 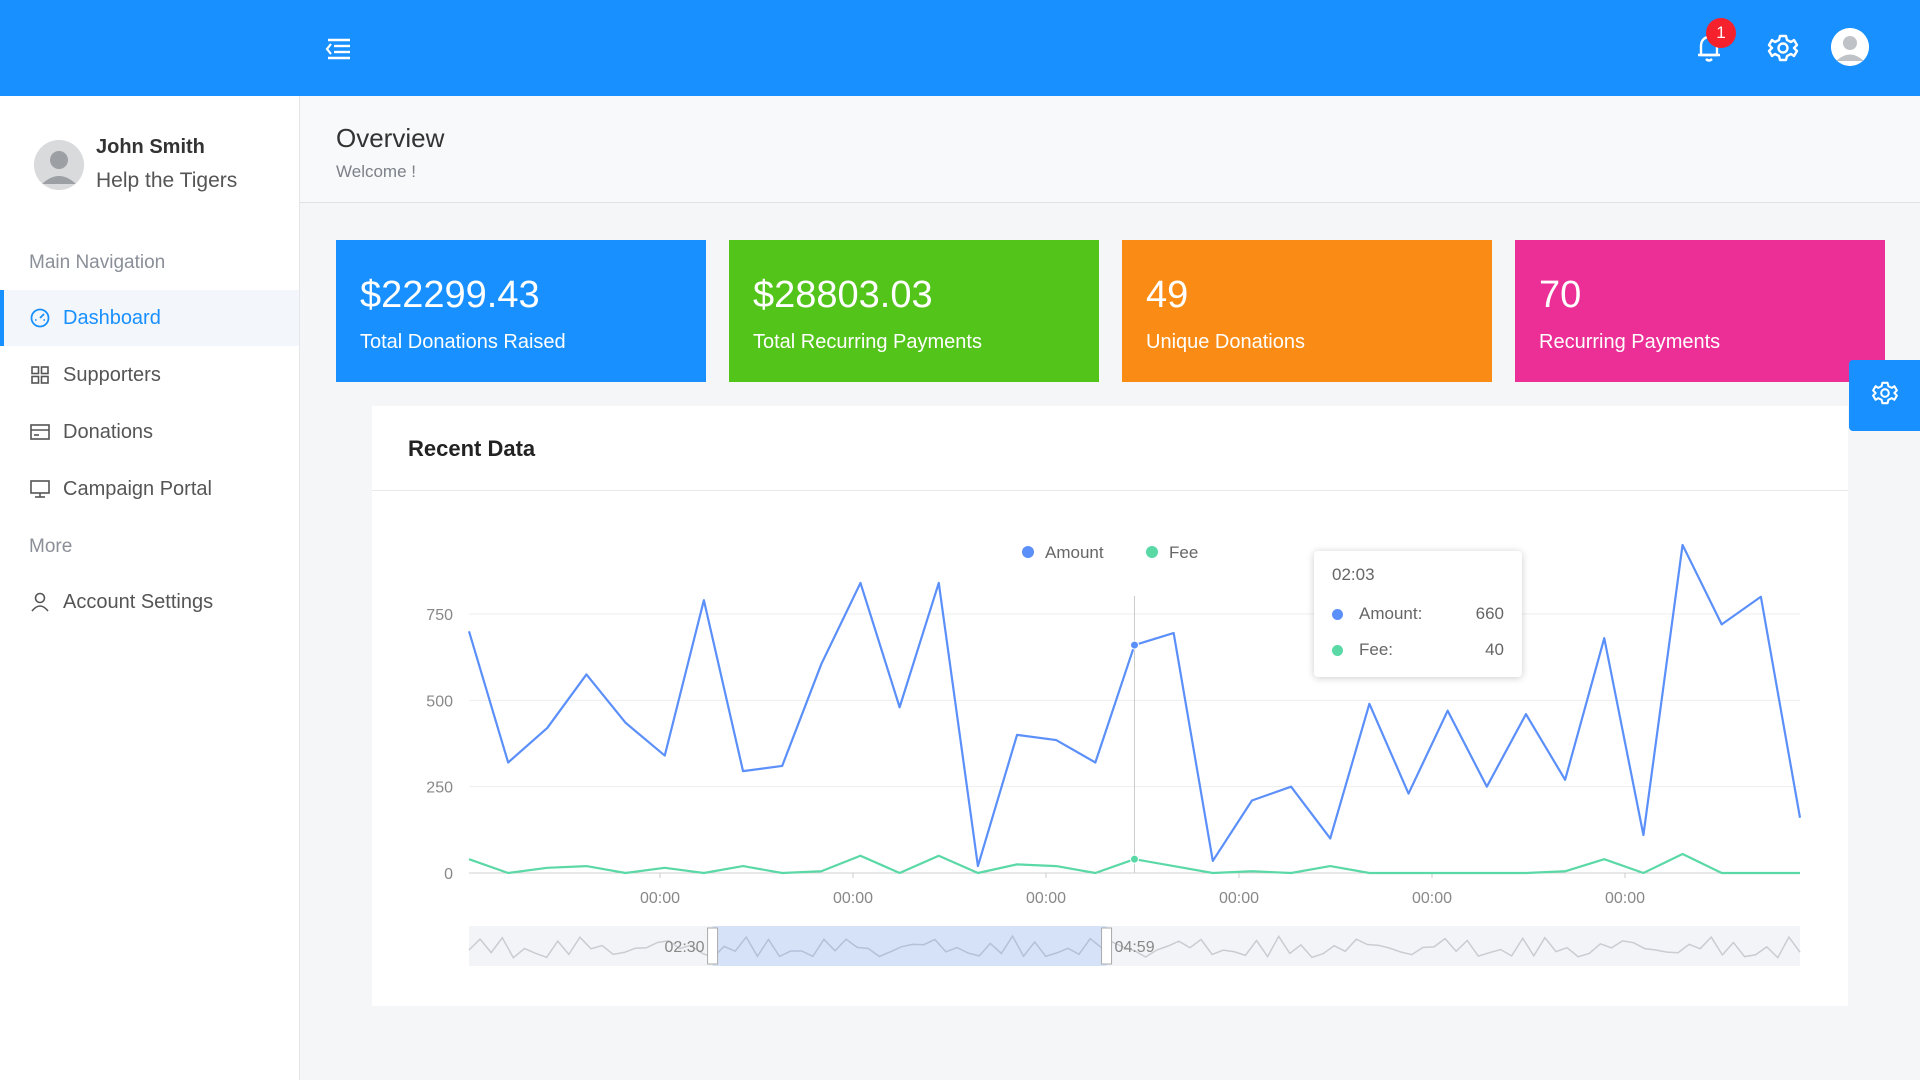 What do you see at coordinates (112, 374) in the screenshot?
I see `sidebar-item-label: Supporters` at bounding box center [112, 374].